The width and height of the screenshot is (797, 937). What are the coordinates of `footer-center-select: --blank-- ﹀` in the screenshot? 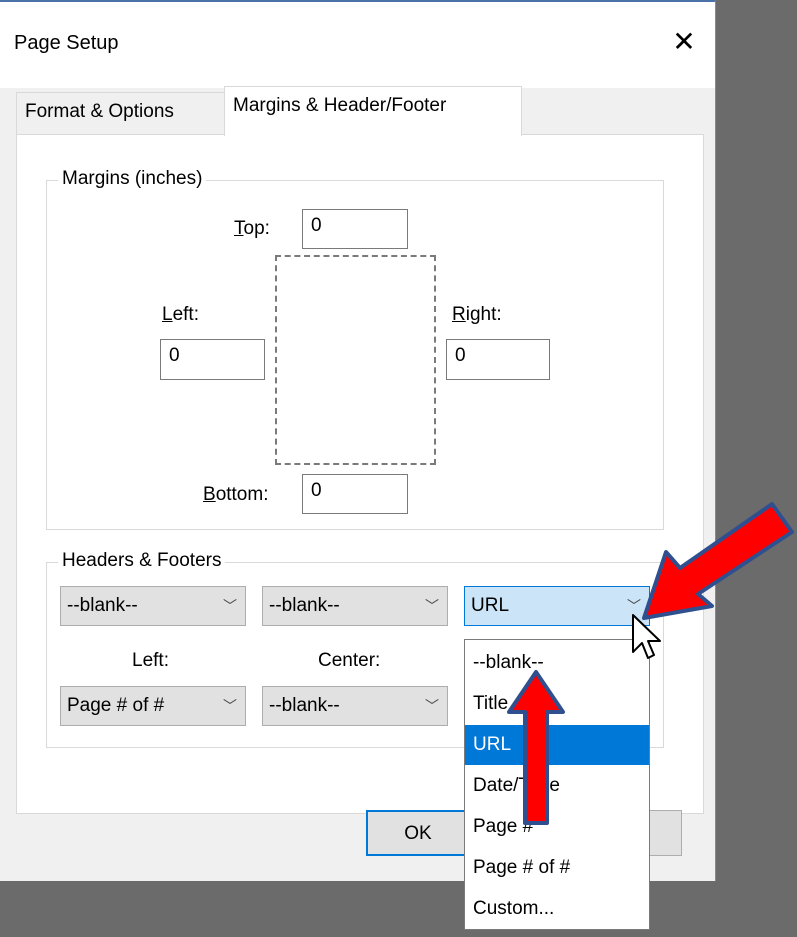 It's located at (355, 706).